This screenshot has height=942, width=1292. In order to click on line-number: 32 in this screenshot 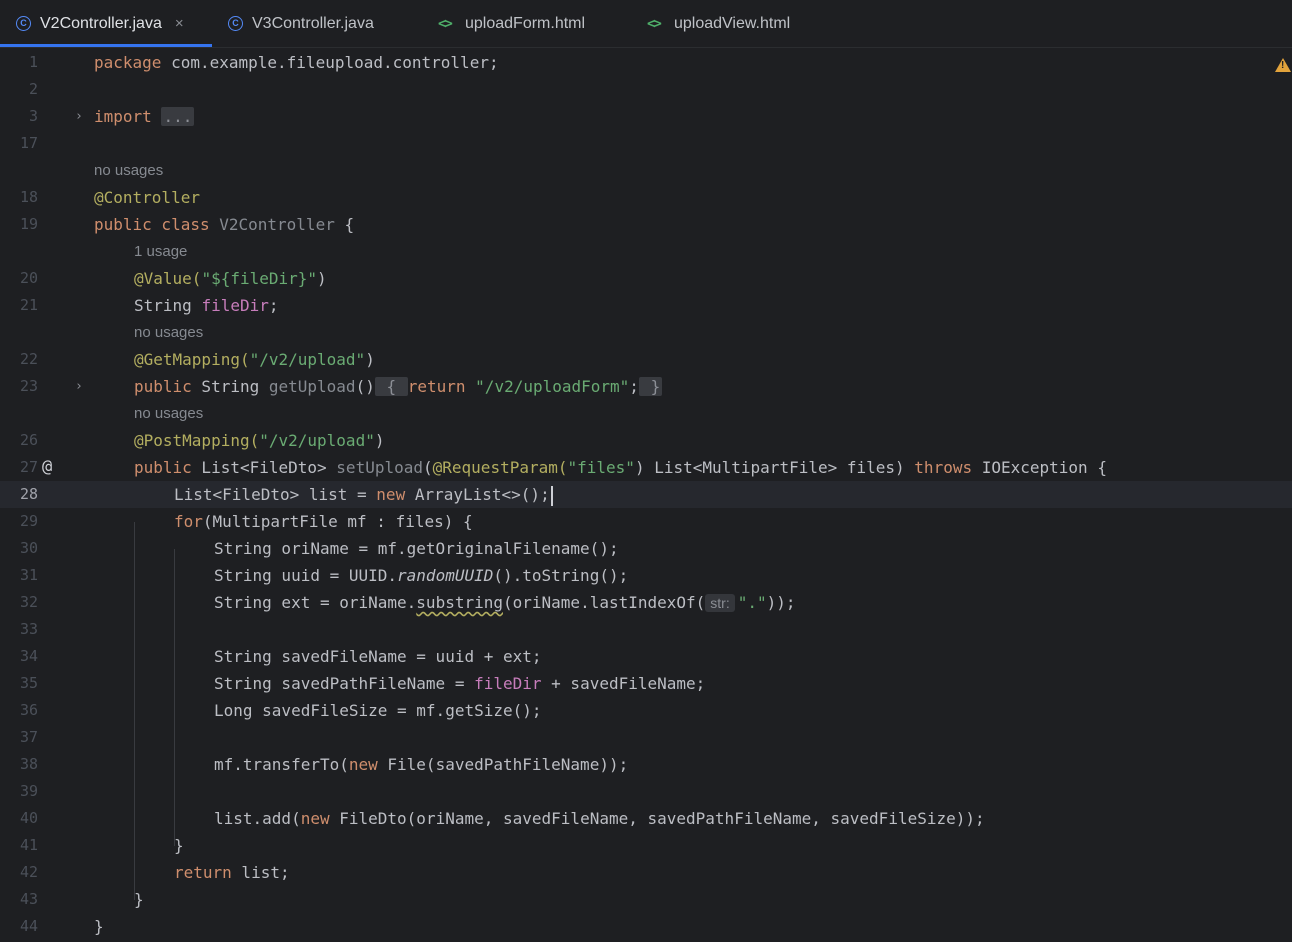, I will do `click(28, 602)`.